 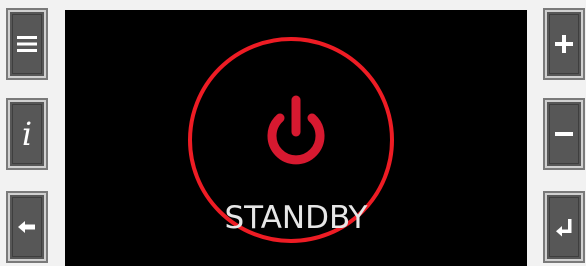 I want to click on plus-button, so click(x=564, y=44).